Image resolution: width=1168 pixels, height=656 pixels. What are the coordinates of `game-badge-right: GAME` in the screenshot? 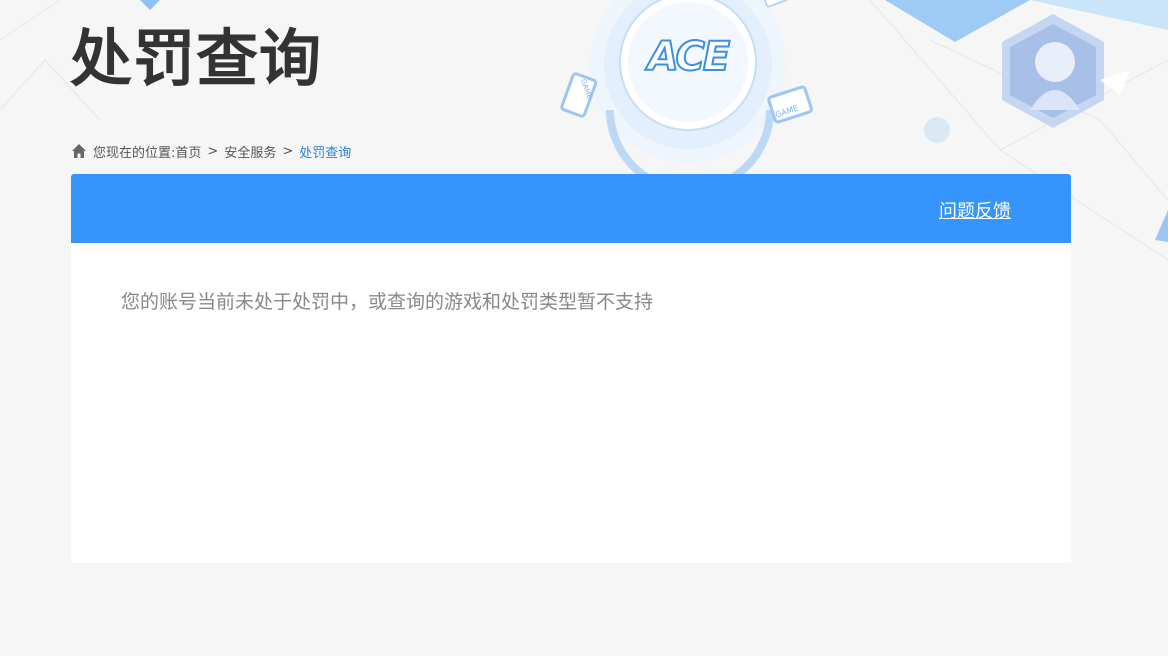 It's located at (787, 111).